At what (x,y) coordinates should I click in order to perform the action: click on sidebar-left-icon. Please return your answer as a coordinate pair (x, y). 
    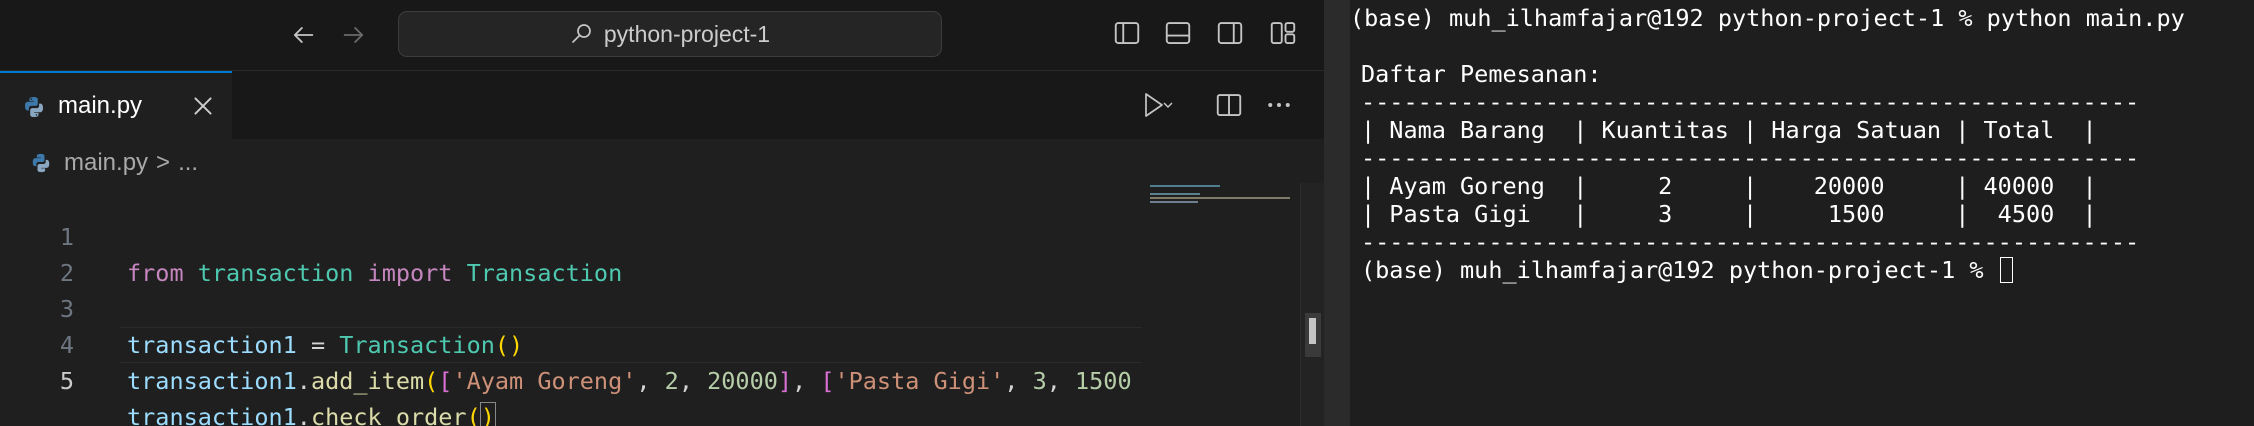
    Looking at the image, I should click on (1127, 33).